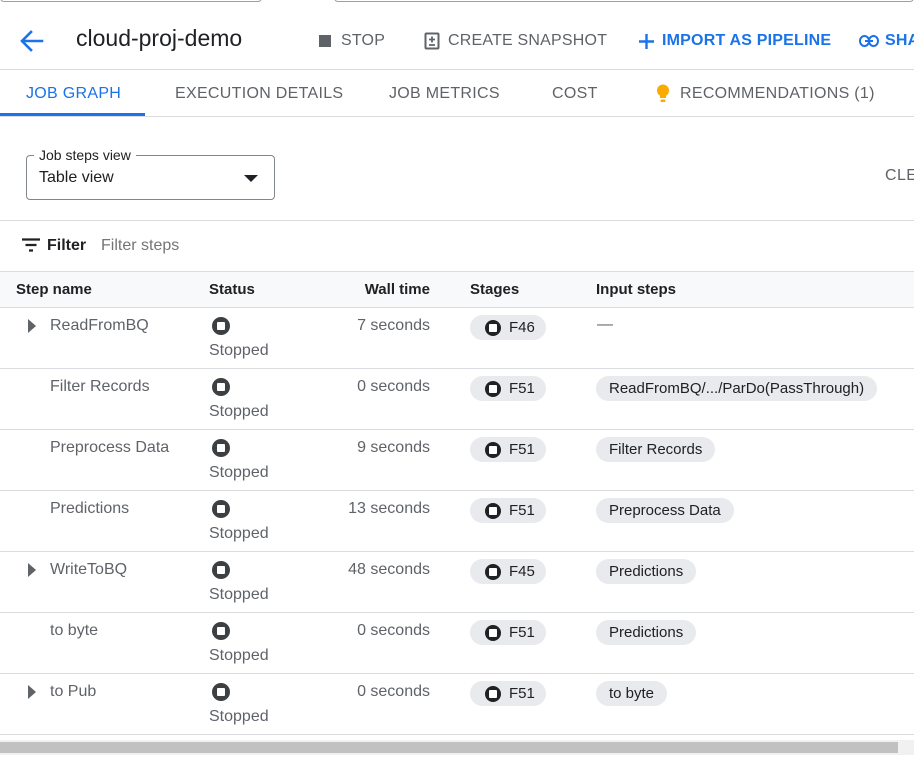 The image size is (914, 768). I want to click on filter-icon, so click(31, 245).